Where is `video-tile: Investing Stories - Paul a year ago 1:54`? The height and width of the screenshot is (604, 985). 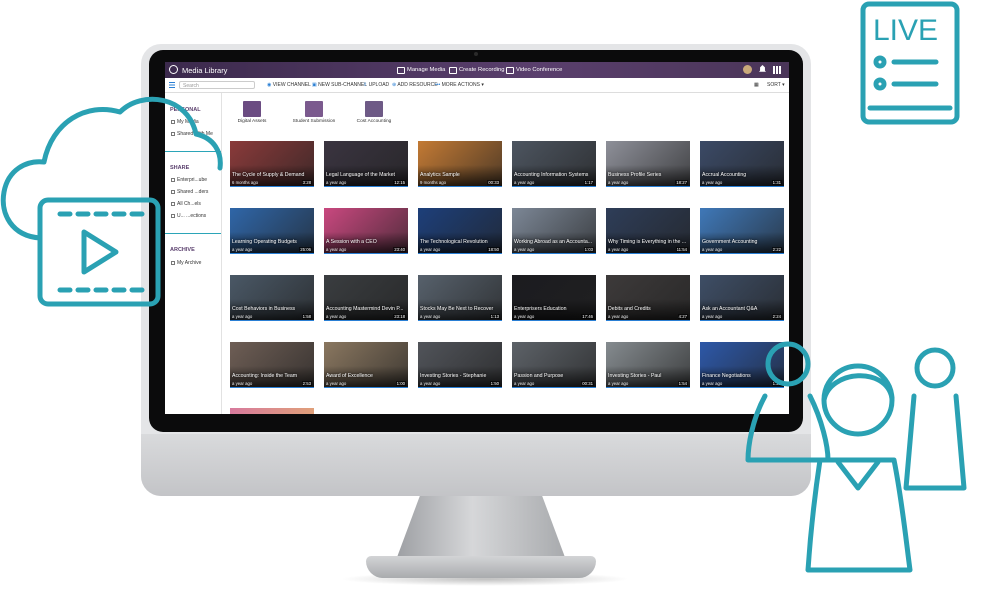 video-tile: Investing Stories - Paul a year ago 1:54 is located at coordinates (648, 365).